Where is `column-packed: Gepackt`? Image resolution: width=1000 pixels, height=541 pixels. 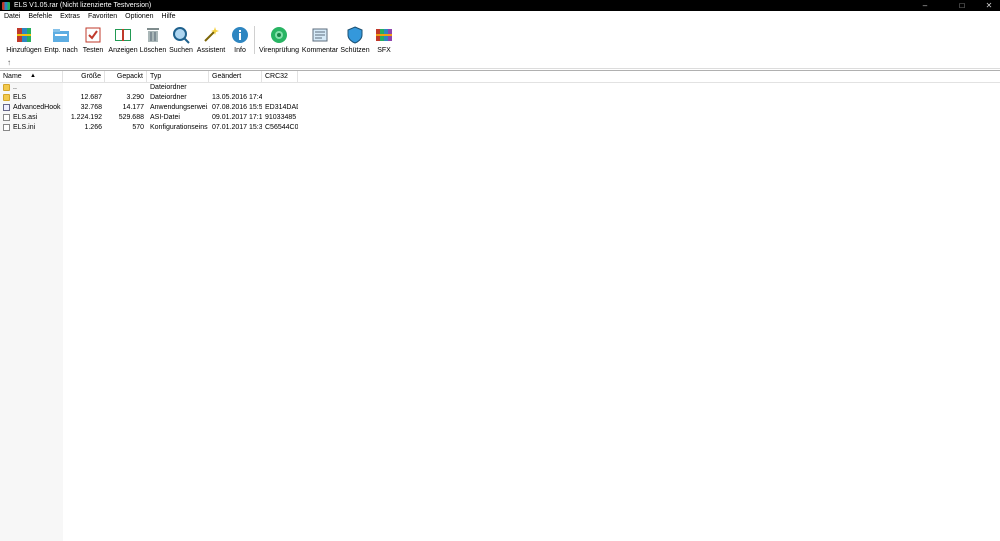
column-packed: Gepackt is located at coordinates (126, 76).